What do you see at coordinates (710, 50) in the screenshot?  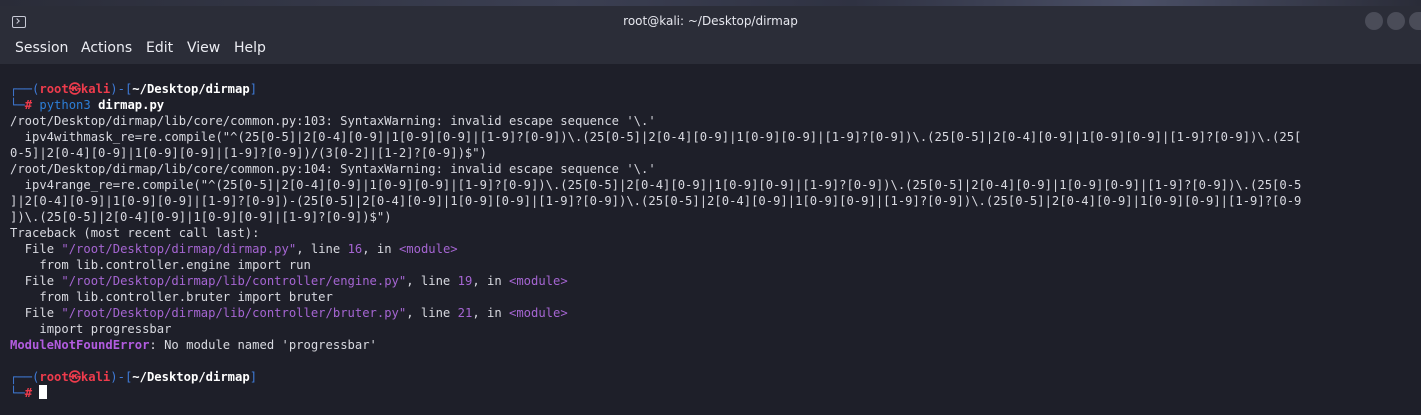 I see `menu-bar: Session Actions Edit View Help` at bounding box center [710, 50].